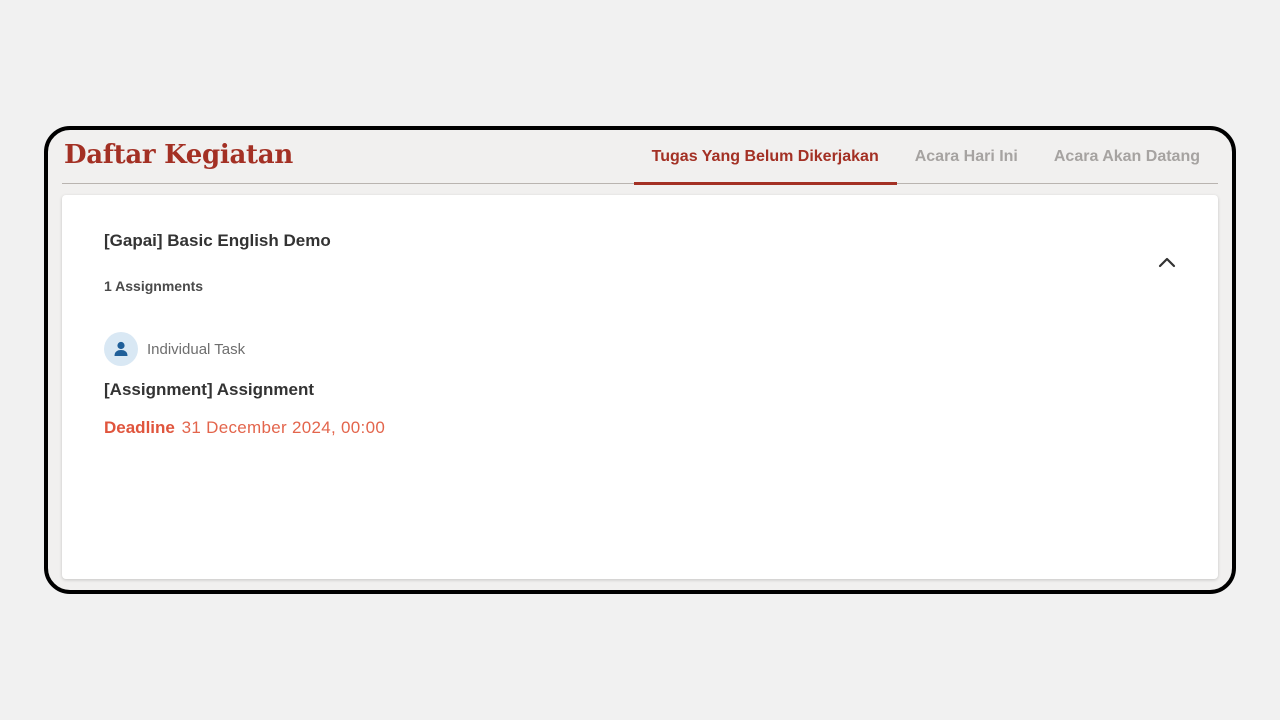 The height and width of the screenshot is (720, 1280). I want to click on task-type: Individual Task, so click(174, 349).